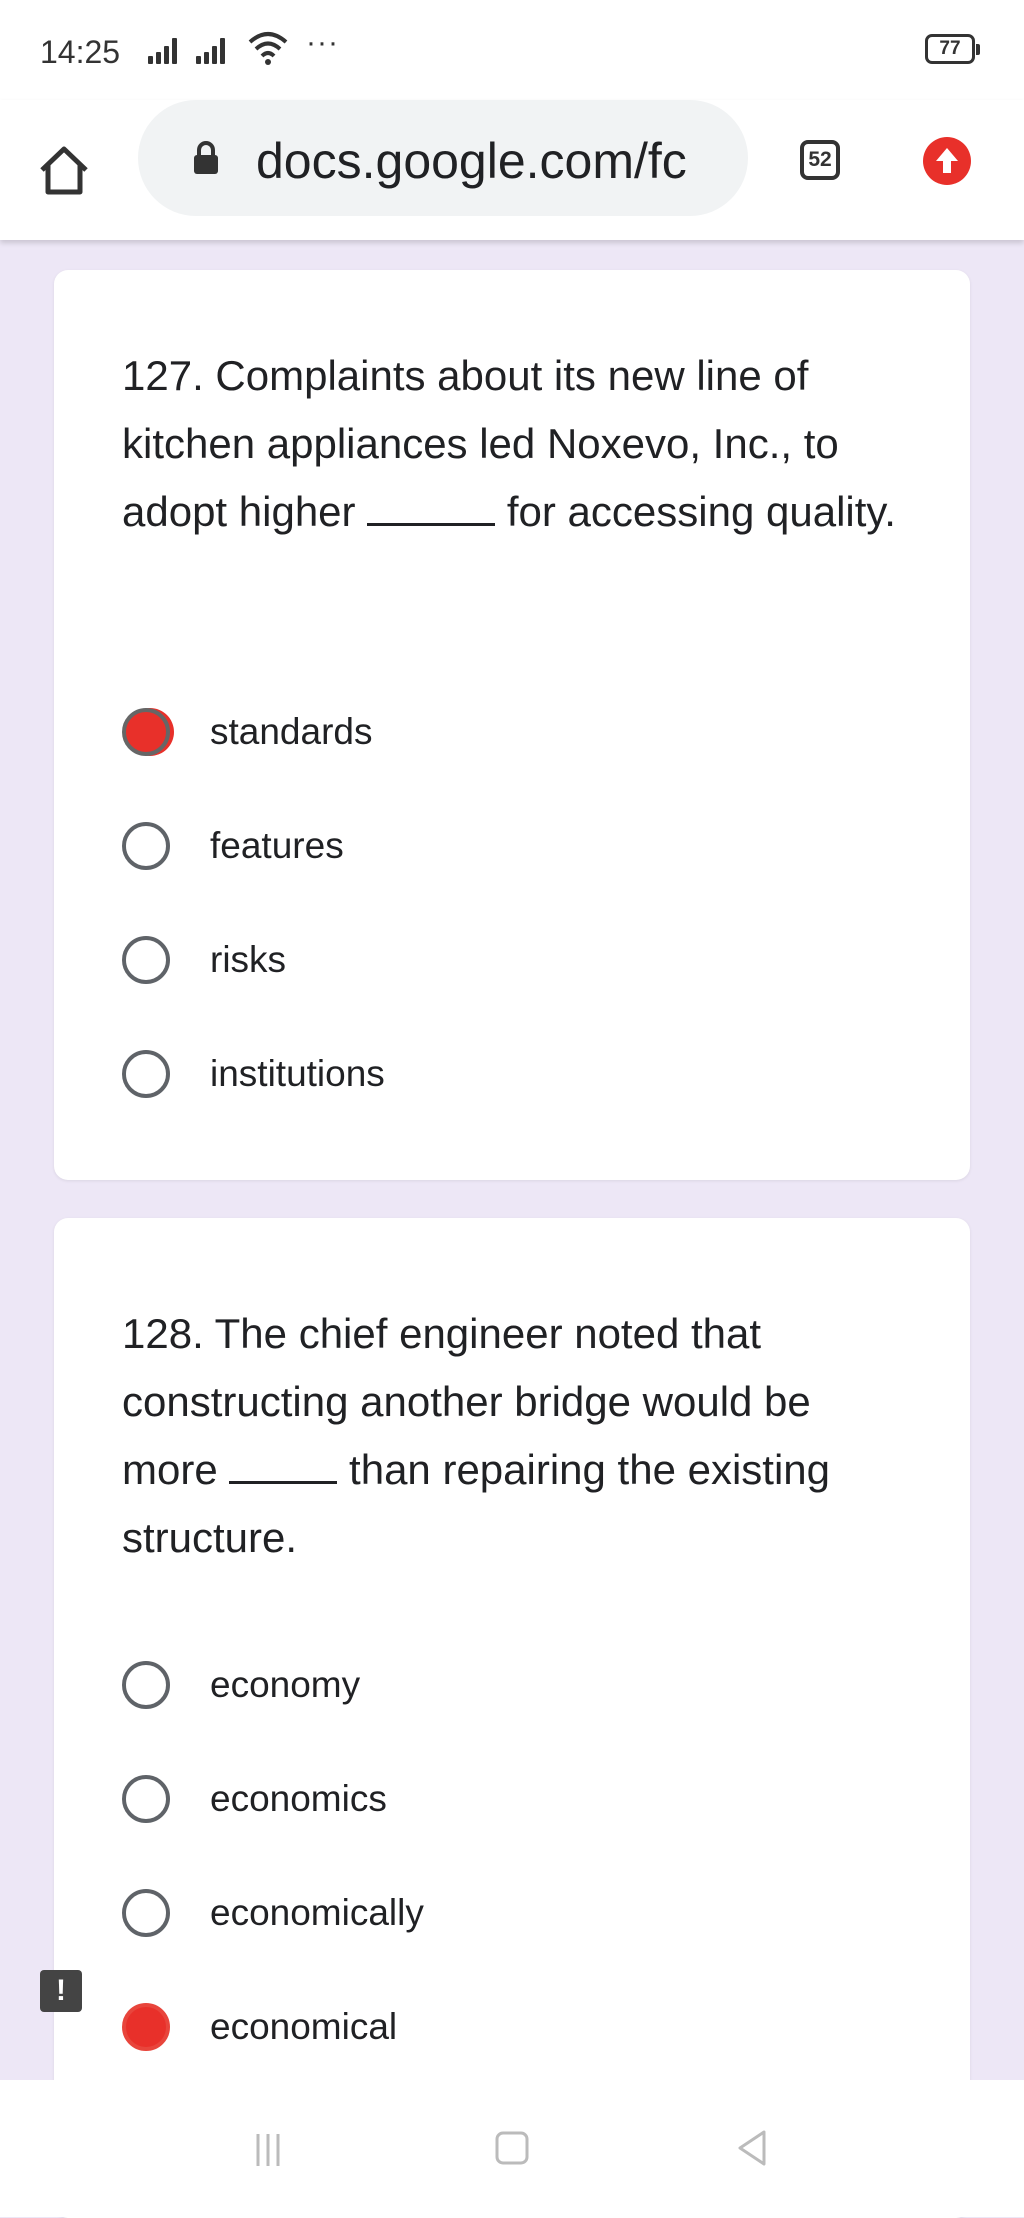  I want to click on home-nav-icon, so click(512, 2148).